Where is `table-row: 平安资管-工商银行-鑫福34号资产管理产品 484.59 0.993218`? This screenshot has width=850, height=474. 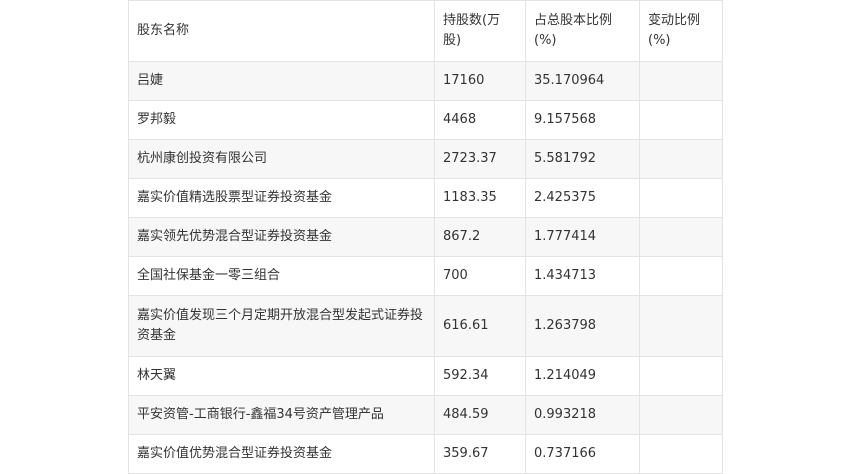 table-row: 平安资管-工商银行-鑫福34号资产管理产品 484.59 0.993218 is located at coordinates (425, 415).